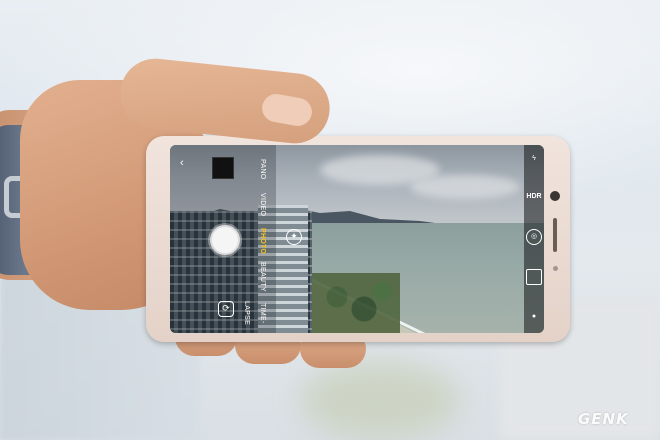  I want to click on mode-selector: PANO VIDEO PHOTO BEAUTY TIME-LAPSE, so click(256, 239).